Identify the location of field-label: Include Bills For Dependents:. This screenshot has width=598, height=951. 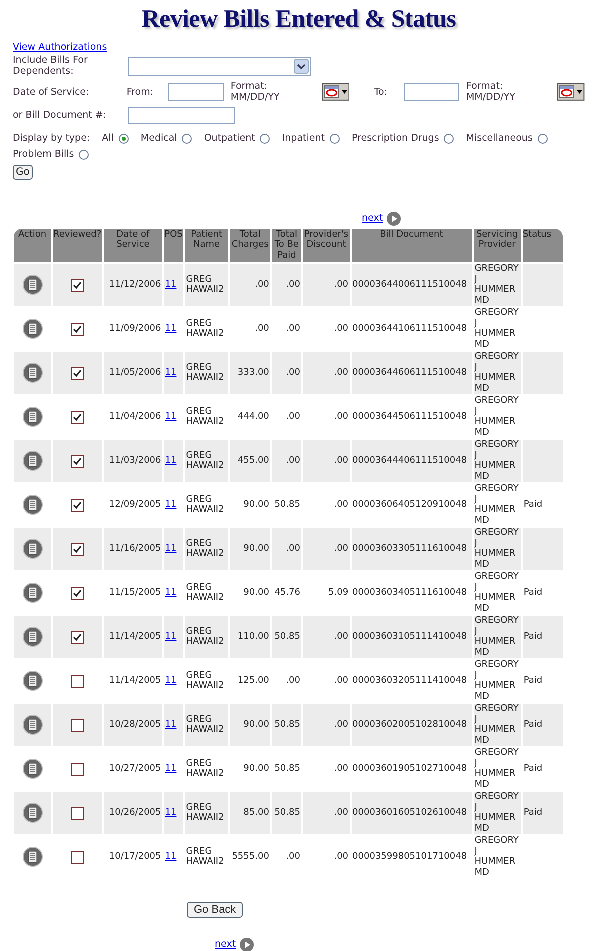
(51, 66).